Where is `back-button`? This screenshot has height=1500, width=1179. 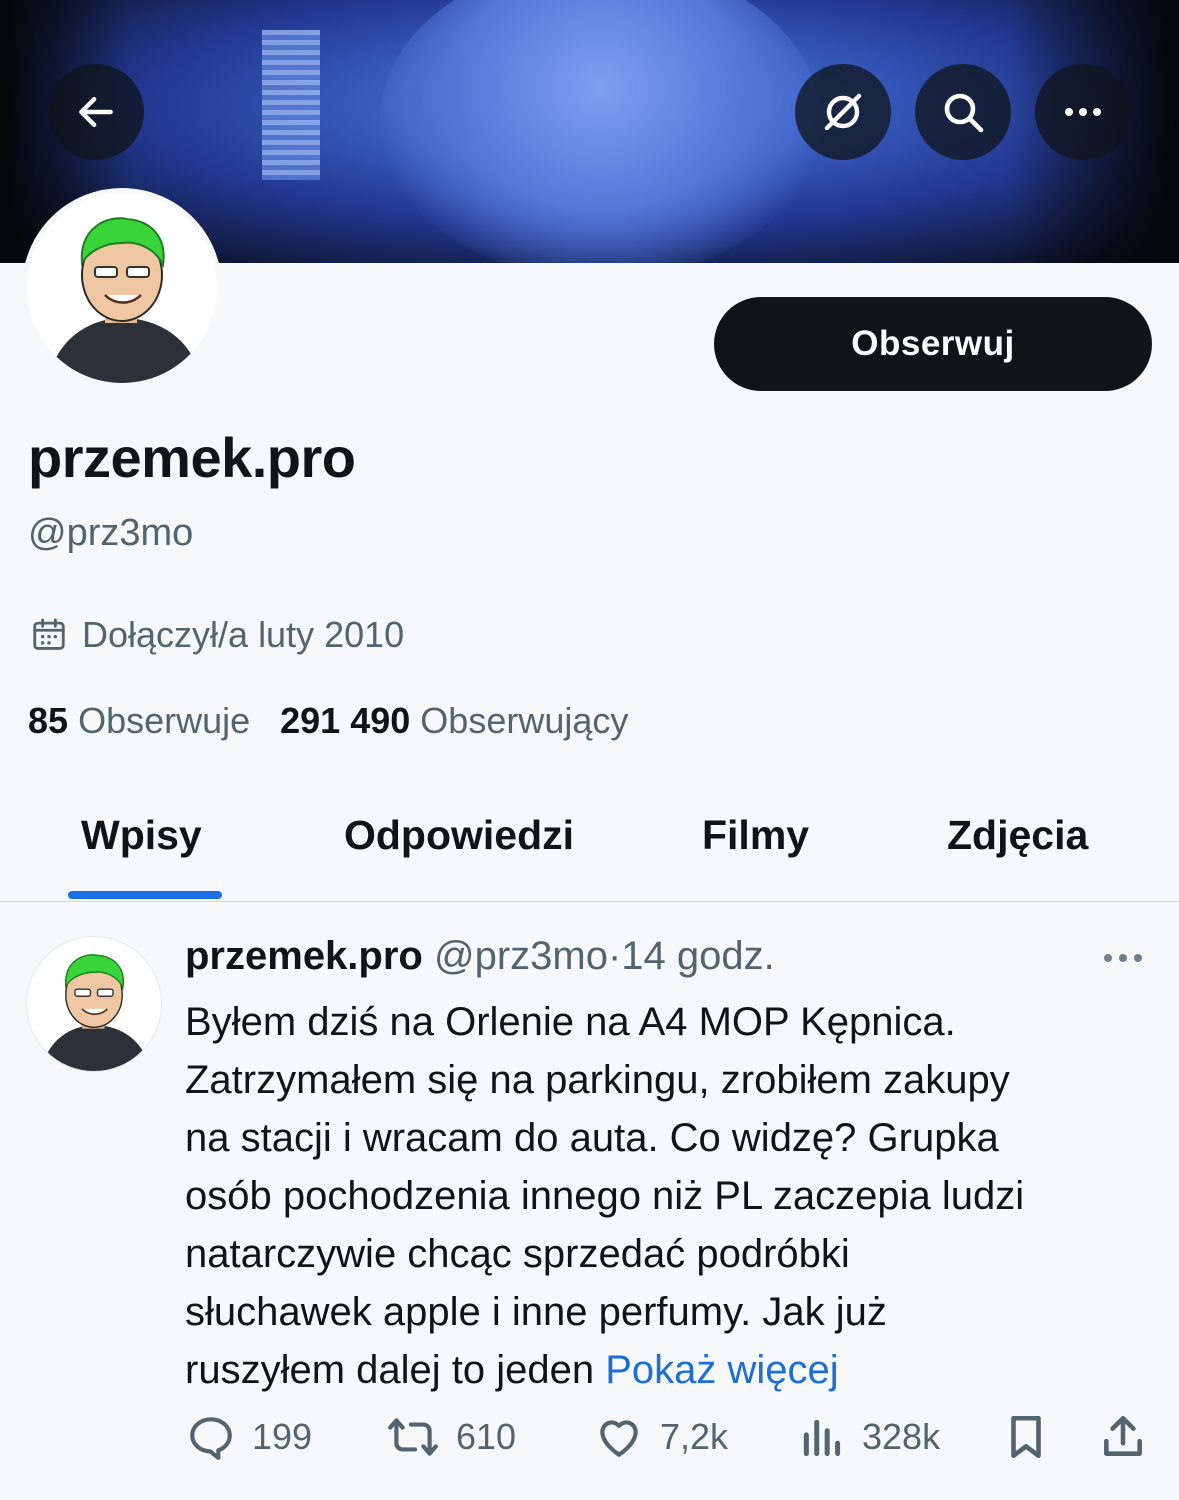 back-button is located at coordinates (96, 112).